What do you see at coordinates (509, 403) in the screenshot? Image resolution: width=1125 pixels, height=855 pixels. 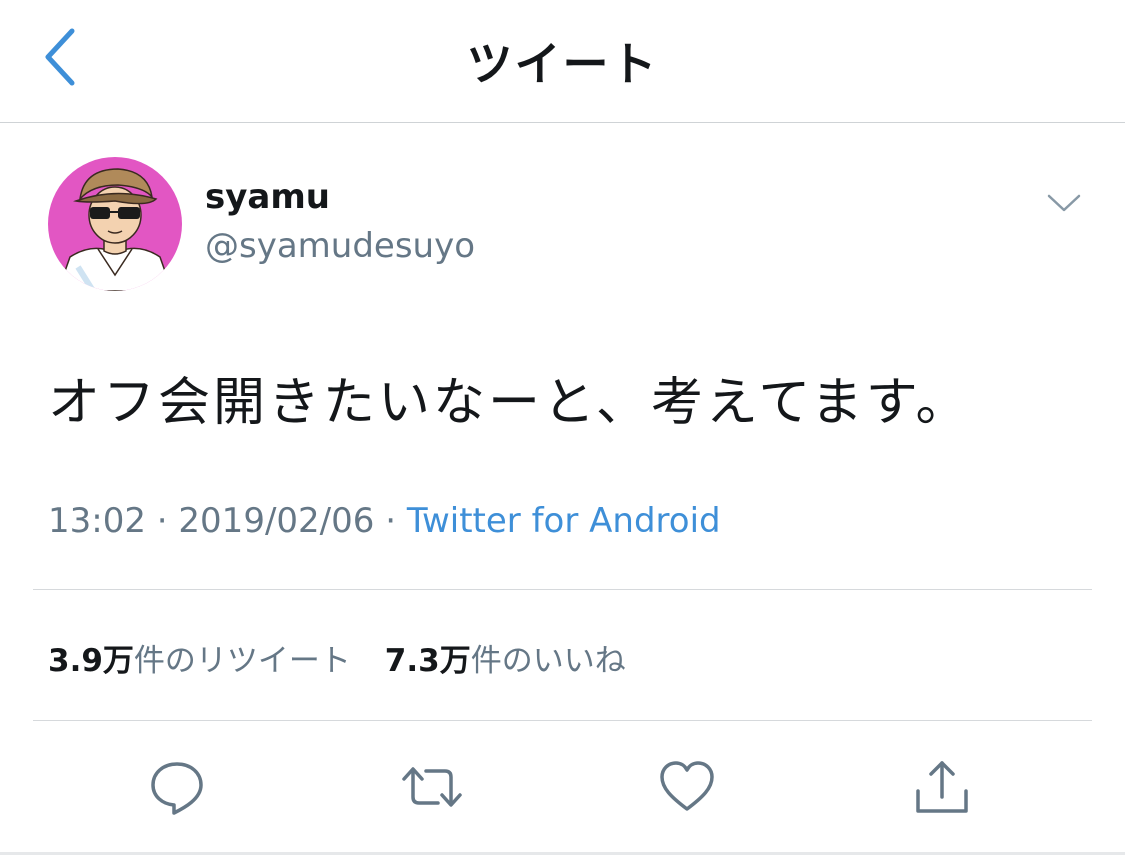 I see `tweet-text: オフ会開きたいなーと、考えてます。` at bounding box center [509, 403].